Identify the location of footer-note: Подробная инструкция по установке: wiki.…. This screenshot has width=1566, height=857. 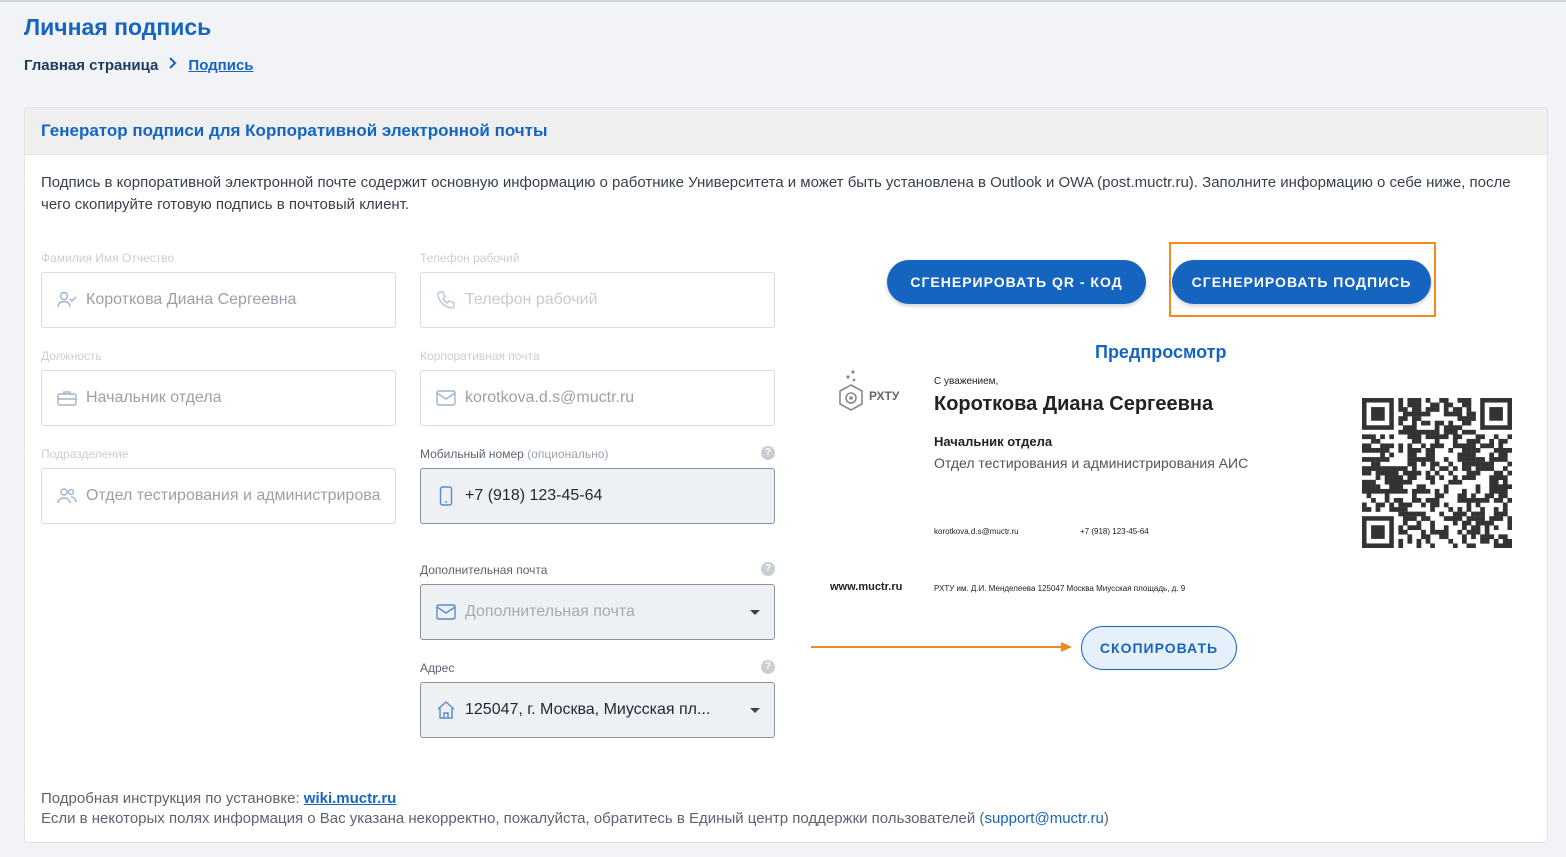
(575, 809).